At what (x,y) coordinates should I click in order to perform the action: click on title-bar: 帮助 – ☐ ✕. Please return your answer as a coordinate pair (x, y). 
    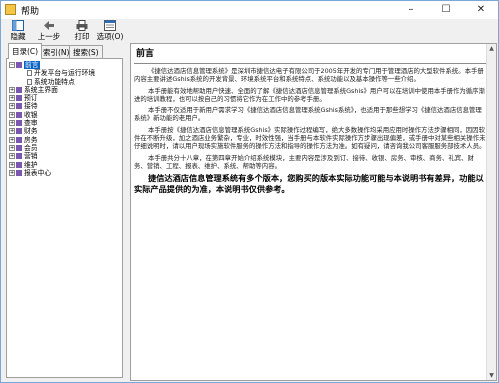
    Looking at the image, I should click on (249, 10).